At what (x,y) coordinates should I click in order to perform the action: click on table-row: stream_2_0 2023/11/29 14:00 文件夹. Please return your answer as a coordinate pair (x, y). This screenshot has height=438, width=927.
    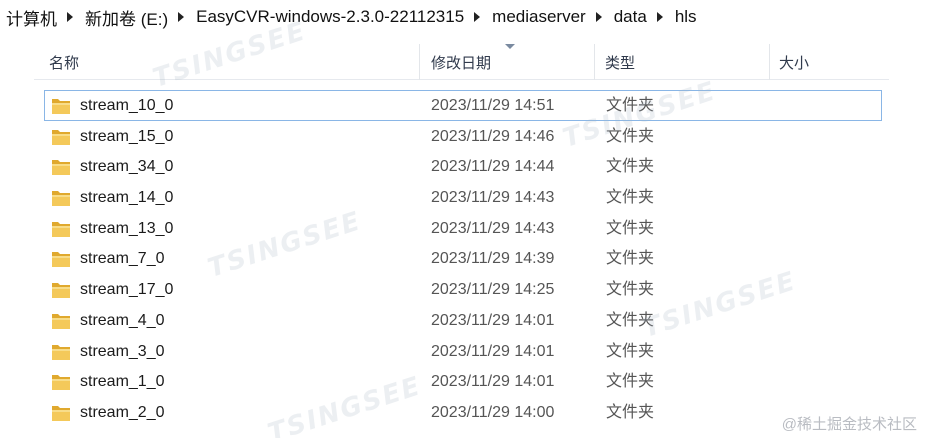
    Looking at the image, I should click on (463, 412).